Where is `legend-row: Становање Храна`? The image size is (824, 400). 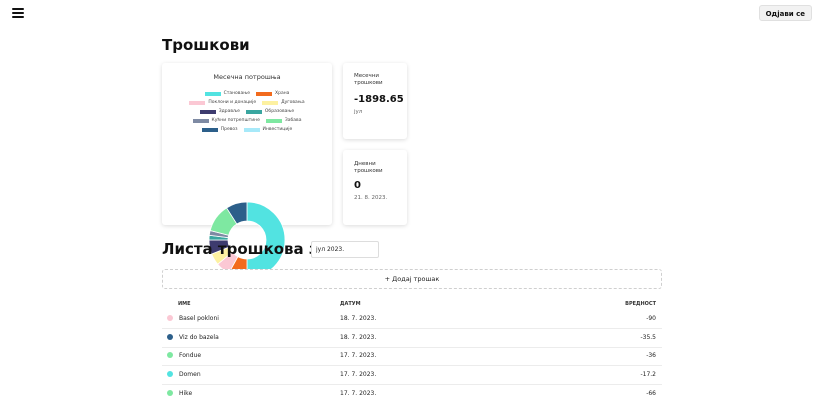
legend-row: Становање Храна is located at coordinates (247, 93).